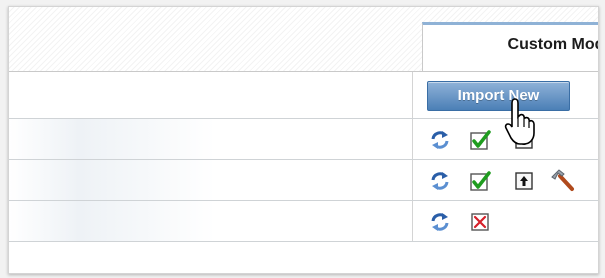 The height and width of the screenshot is (278, 605). Describe the element at coordinates (498, 96) in the screenshot. I see `import-new-button: Import New` at that location.